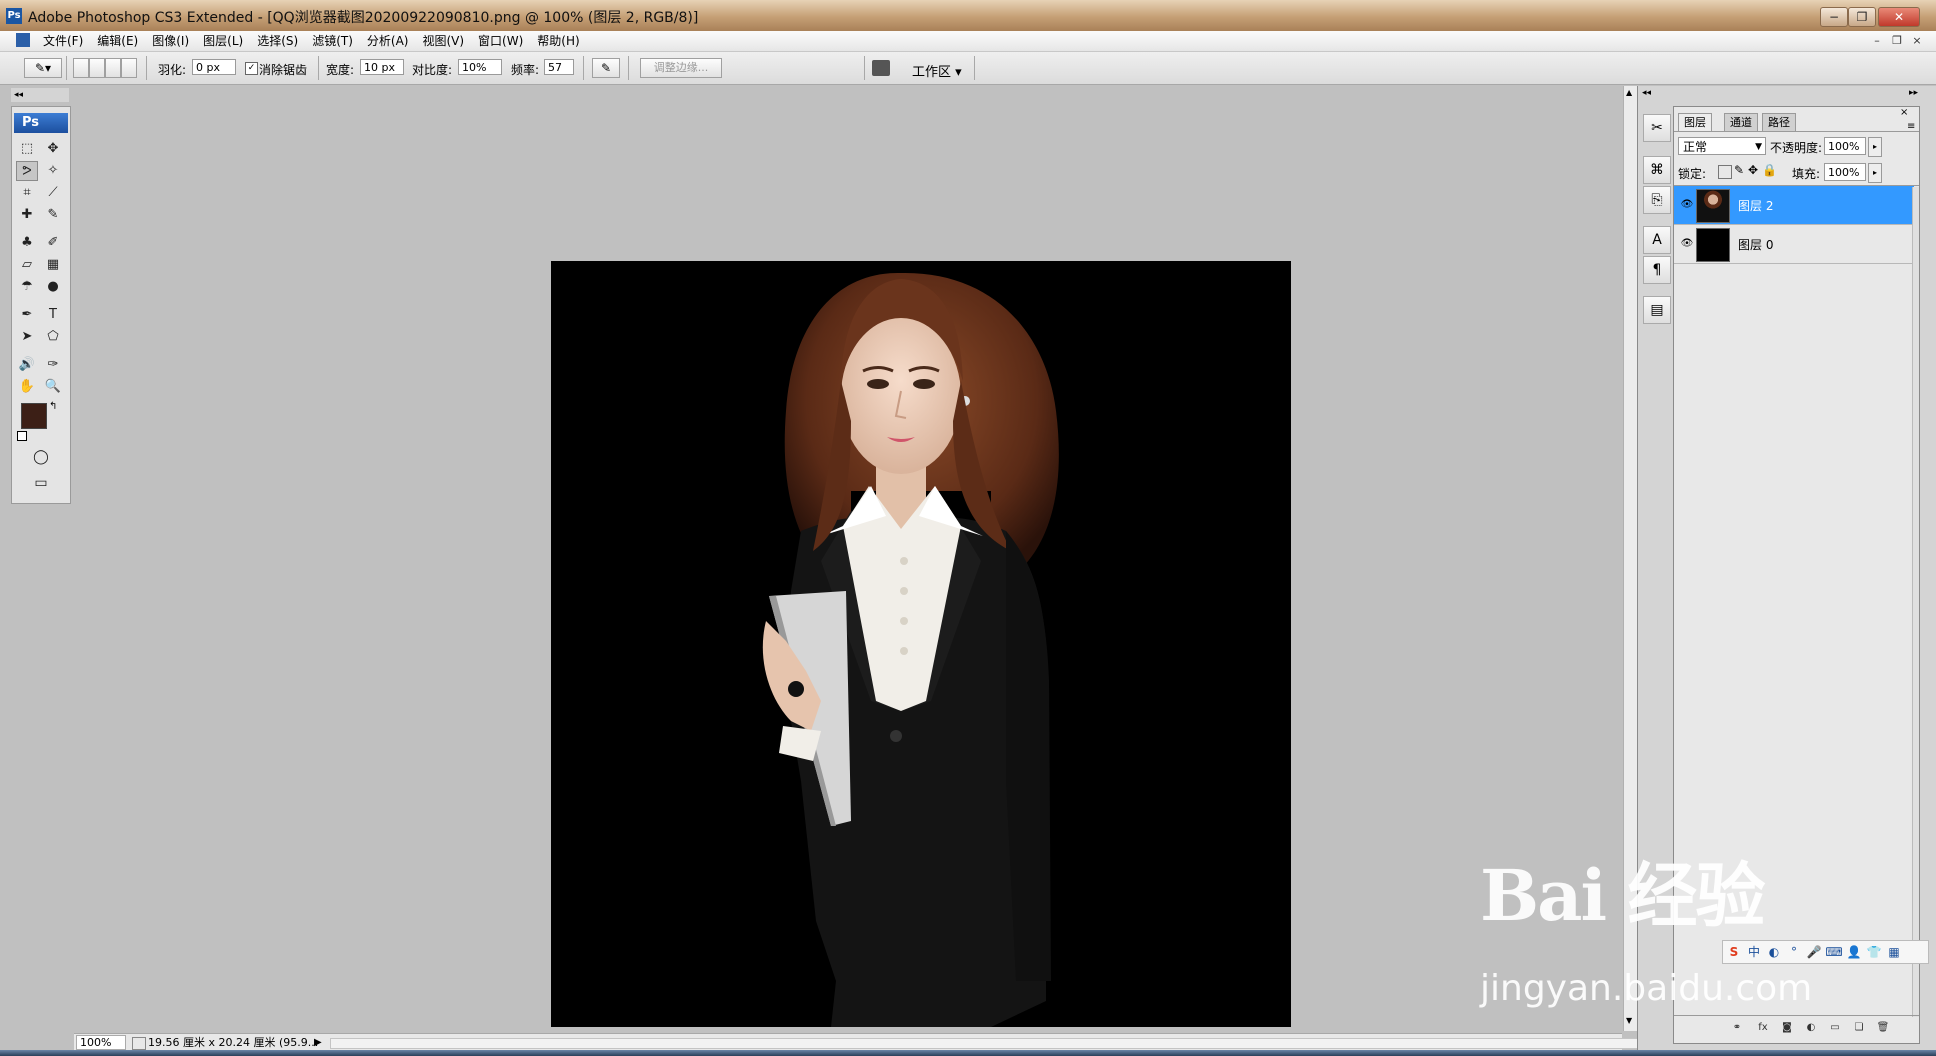  I want to click on magnetic-lasso-tool-icon: ᕗ, so click(27, 171).